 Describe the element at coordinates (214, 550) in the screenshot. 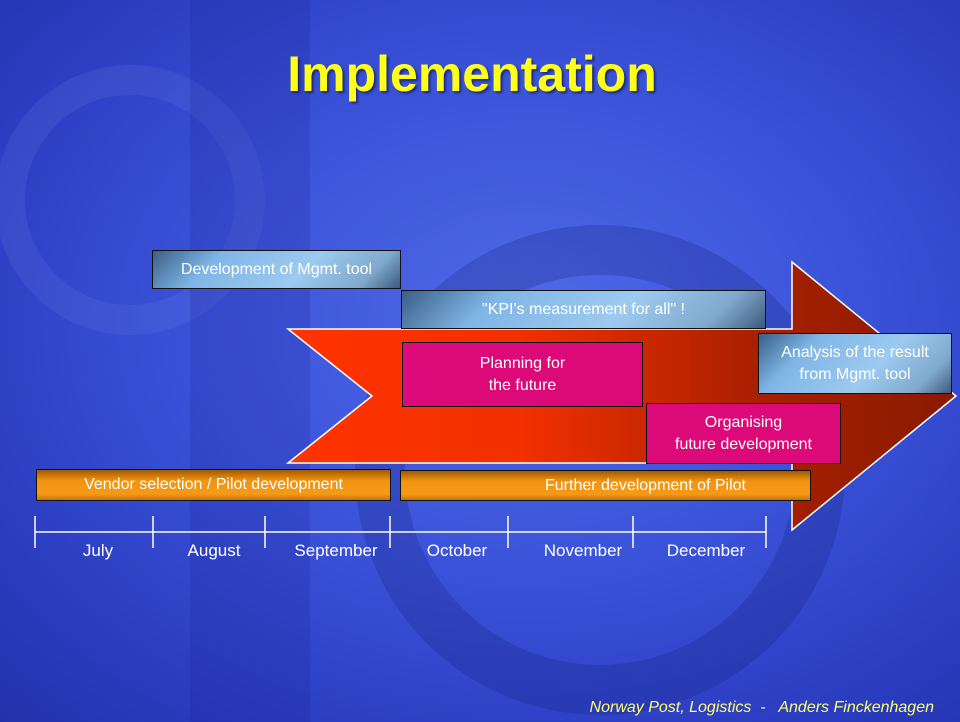

I see `month-label: August` at that location.